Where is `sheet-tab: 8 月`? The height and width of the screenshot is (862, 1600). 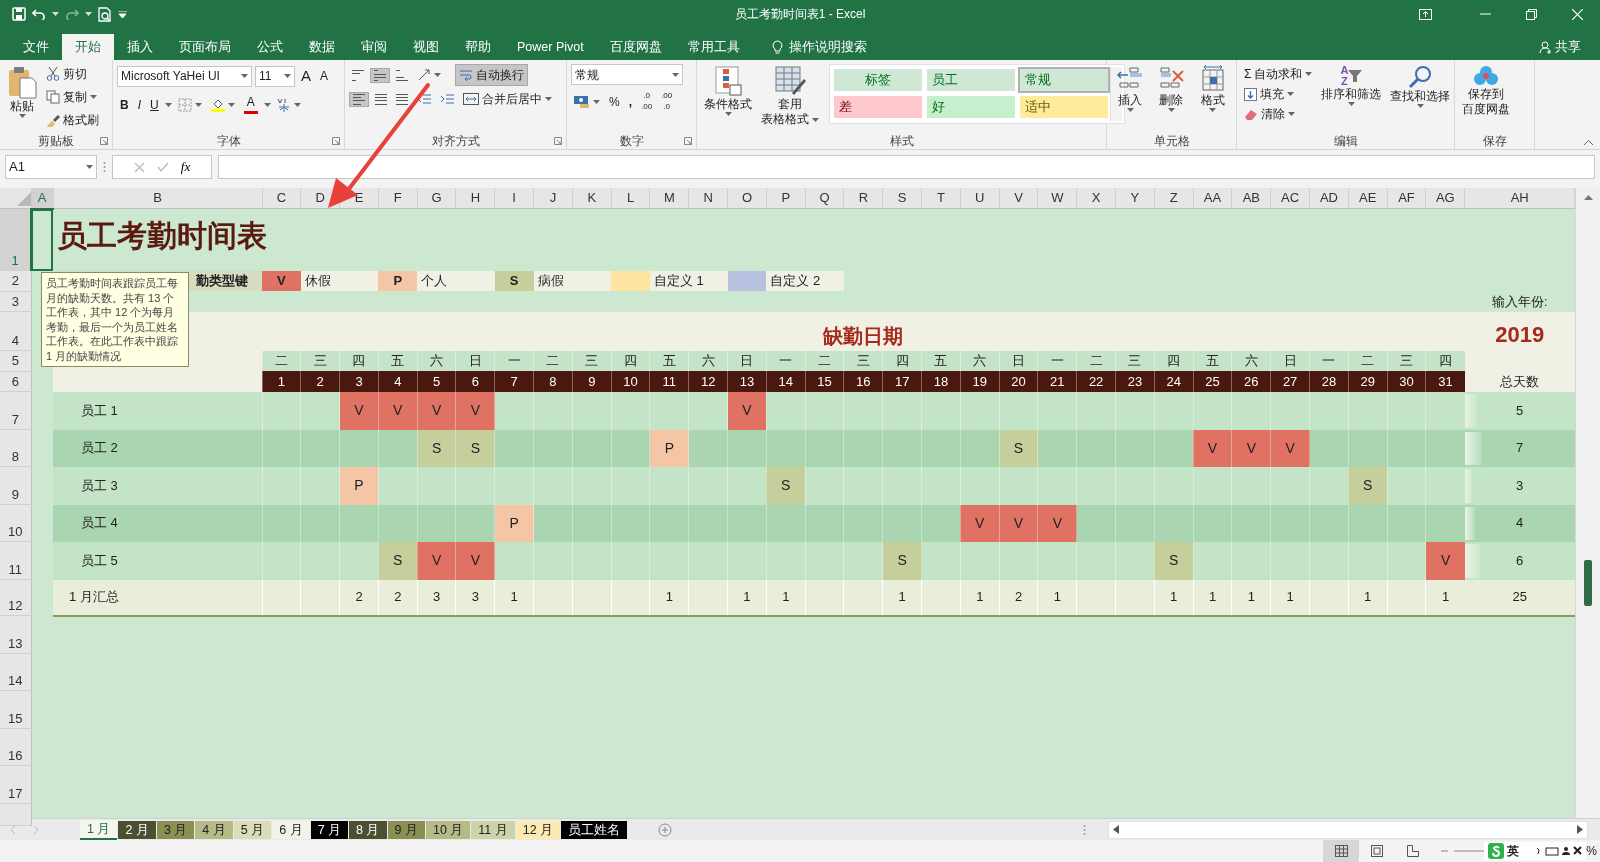 sheet-tab: 8 月 is located at coordinates (368, 829).